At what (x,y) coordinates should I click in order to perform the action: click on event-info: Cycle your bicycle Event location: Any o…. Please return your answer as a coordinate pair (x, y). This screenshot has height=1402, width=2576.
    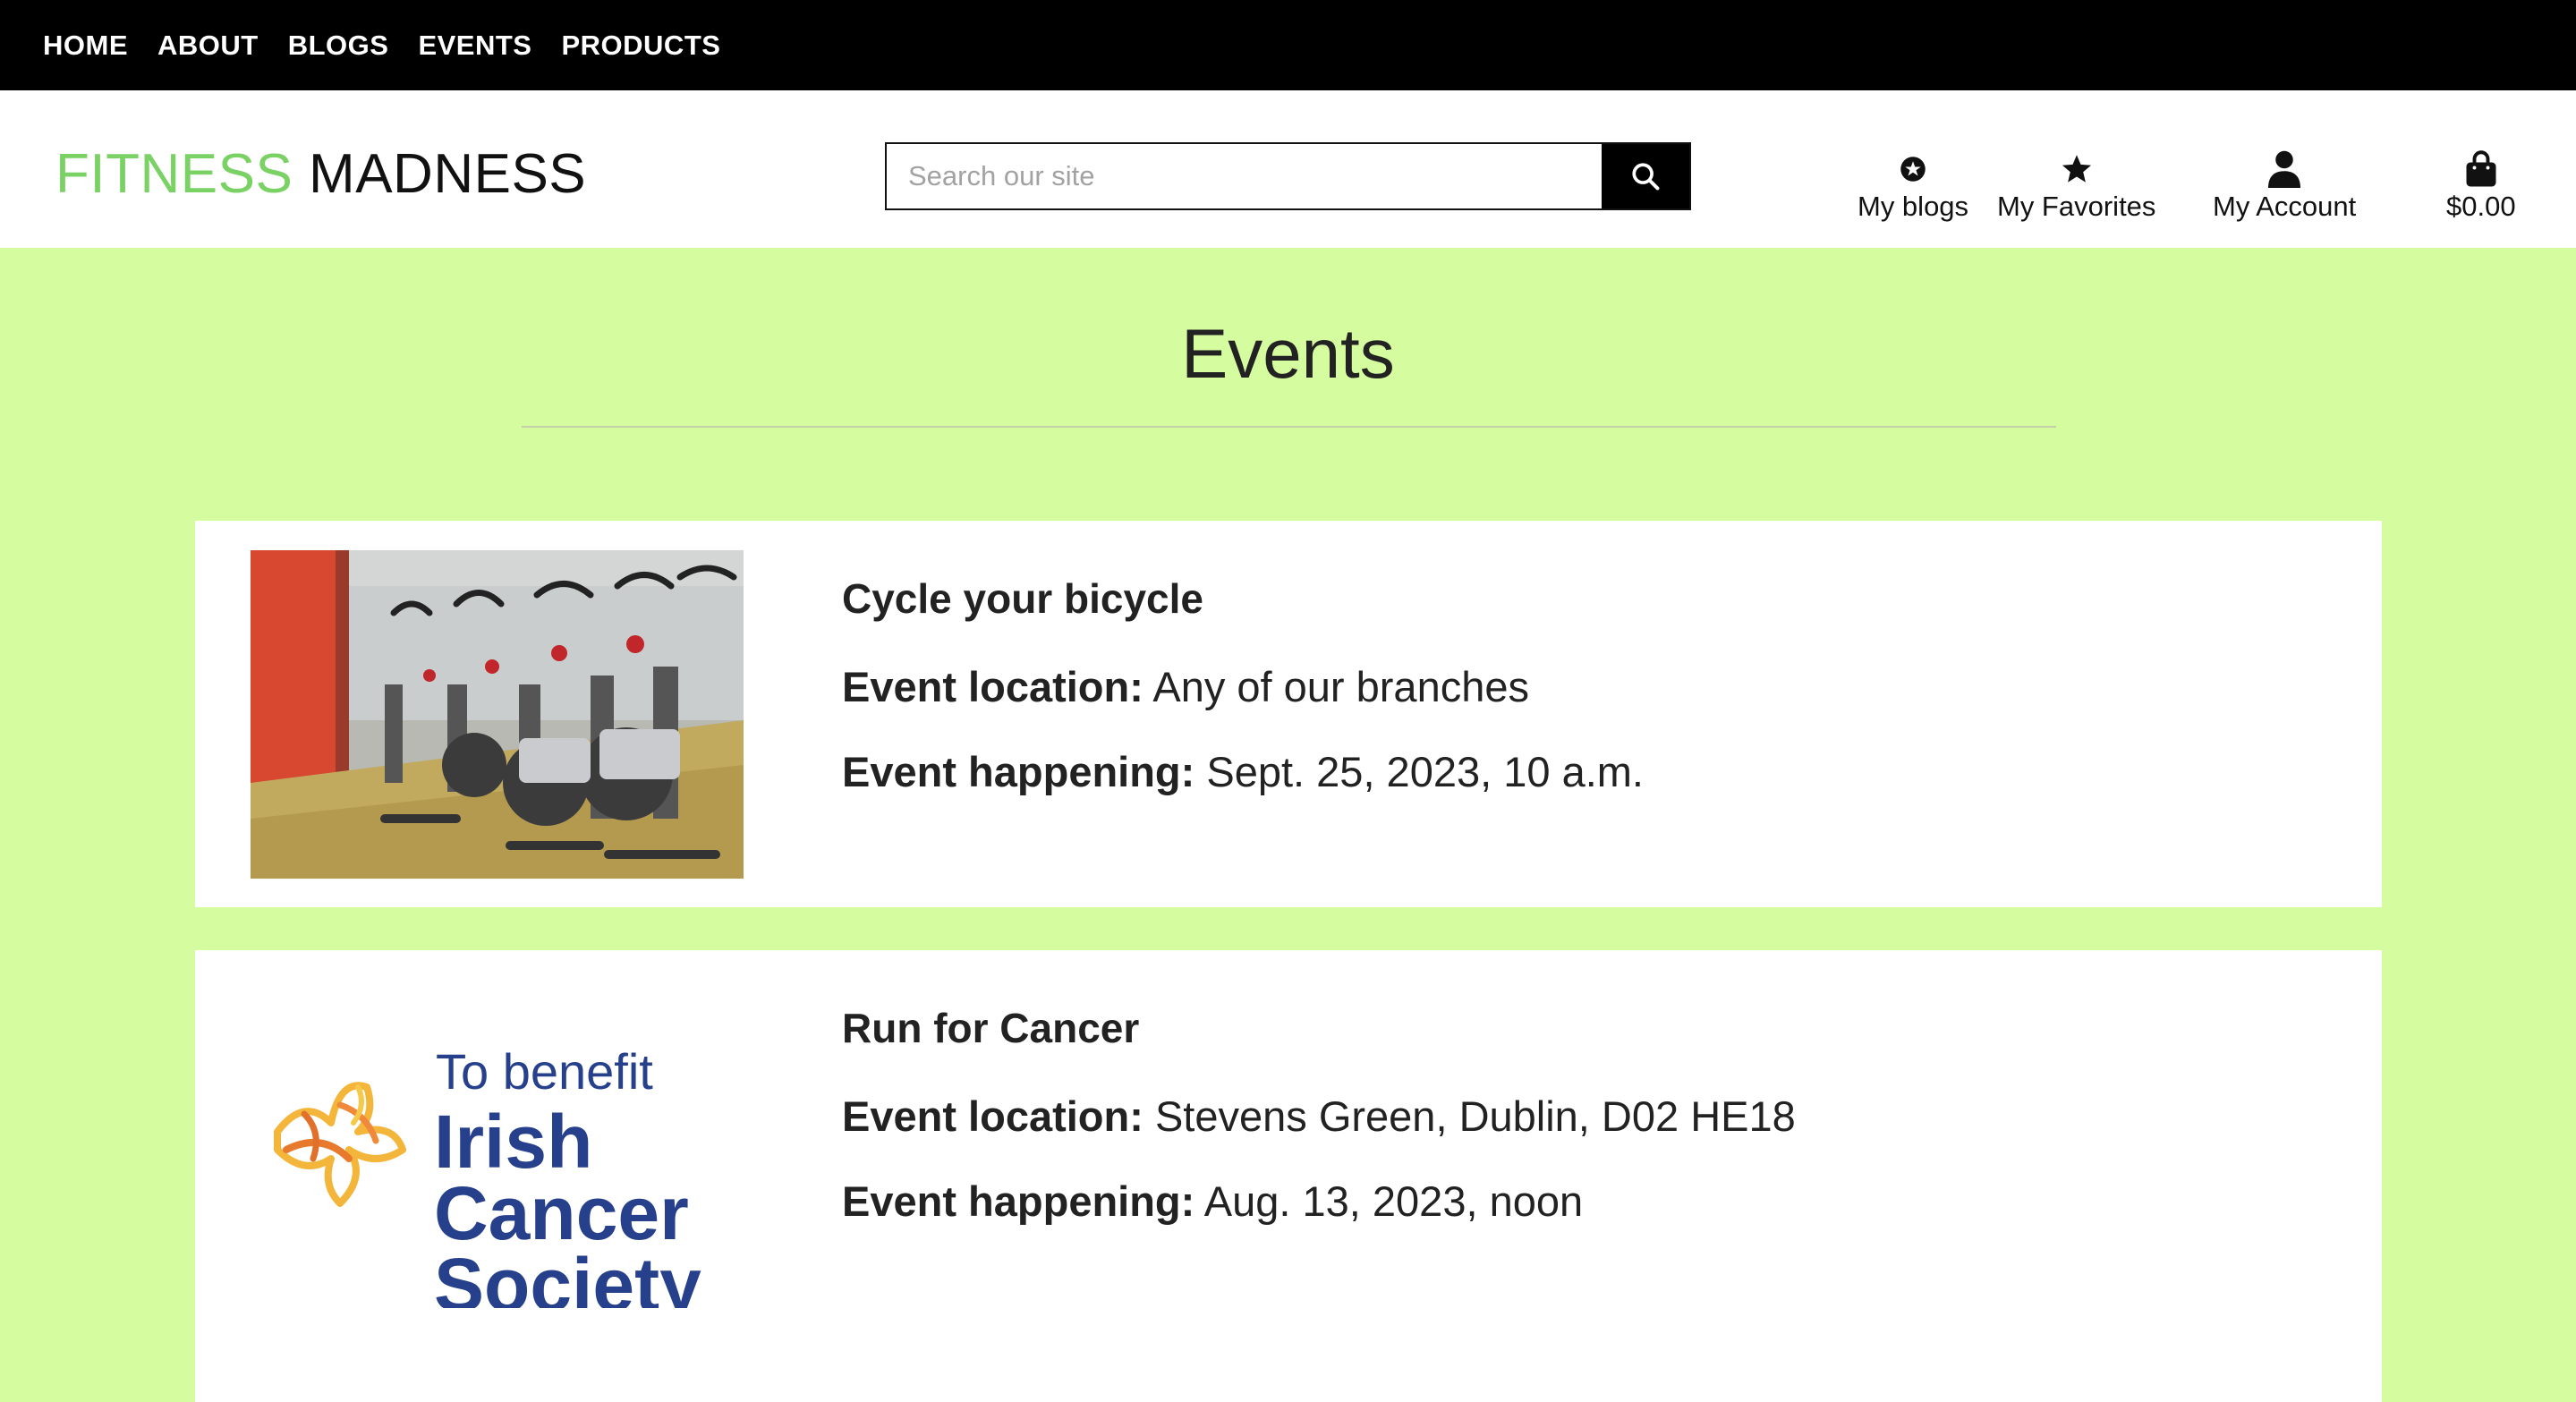
    Looking at the image, I should click on (1243, 703).